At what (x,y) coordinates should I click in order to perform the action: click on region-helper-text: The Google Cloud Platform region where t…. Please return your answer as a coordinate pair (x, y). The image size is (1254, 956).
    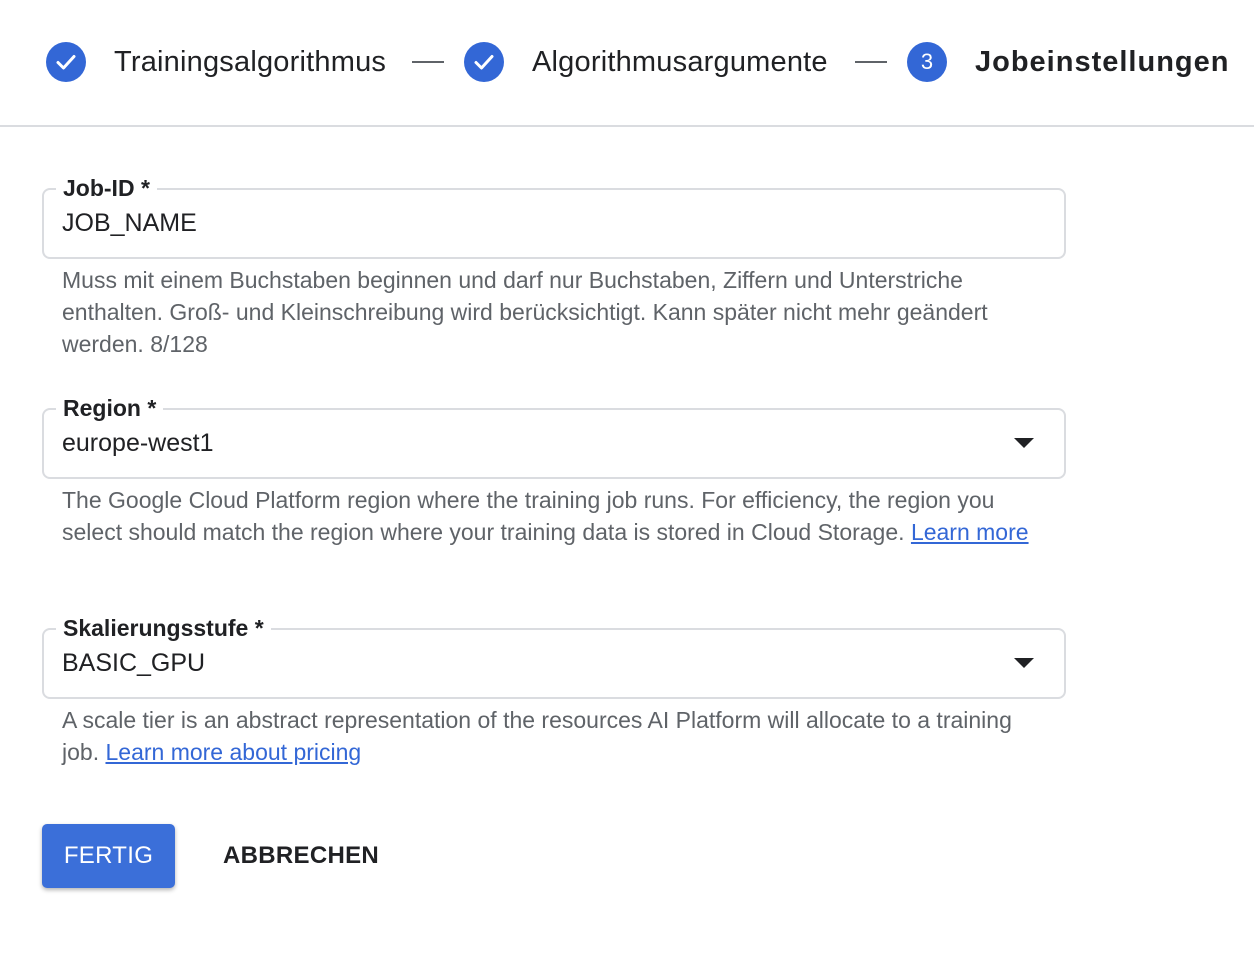
    Looking at the image, I should click on (552, 516).